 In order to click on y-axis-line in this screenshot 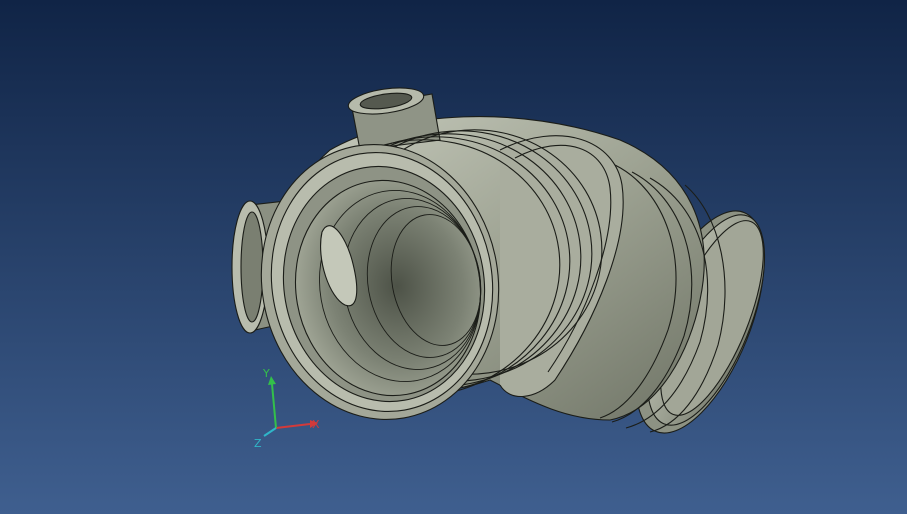, I will do `click(274, 406)`.